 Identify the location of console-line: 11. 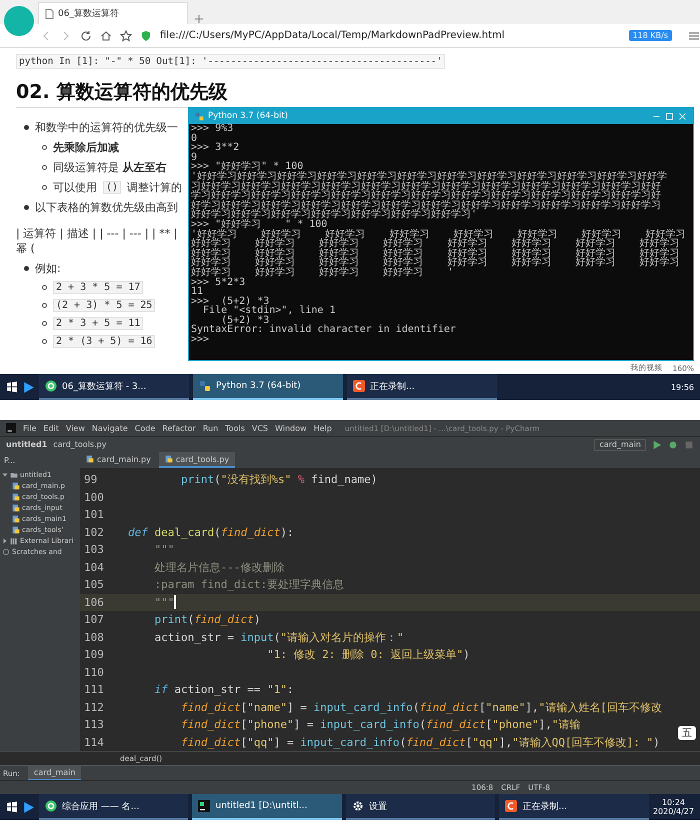
(197, 292).